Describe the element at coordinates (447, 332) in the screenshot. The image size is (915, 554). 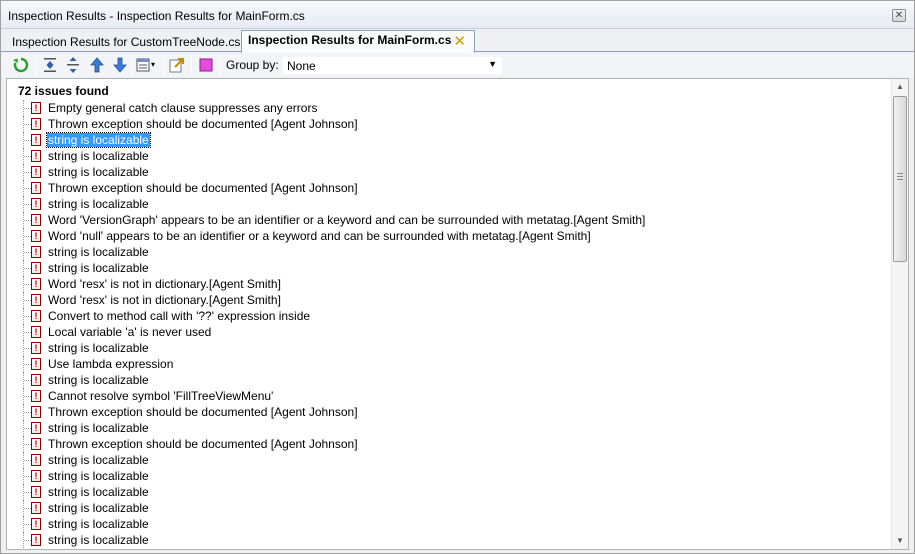
I see `issue-row: ! Local variable 'a' is never used` at that location.